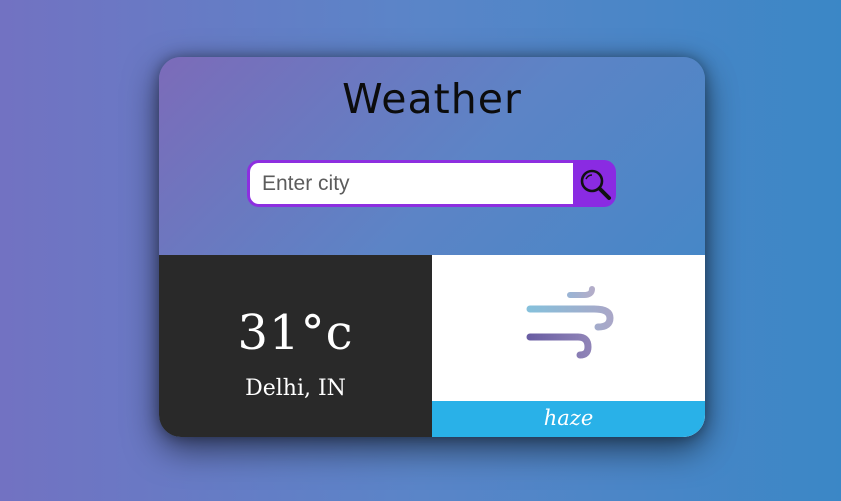 This screenshot has height=501, width=841. I want to click on location-label: Delhi, IN, so click(295, 388).